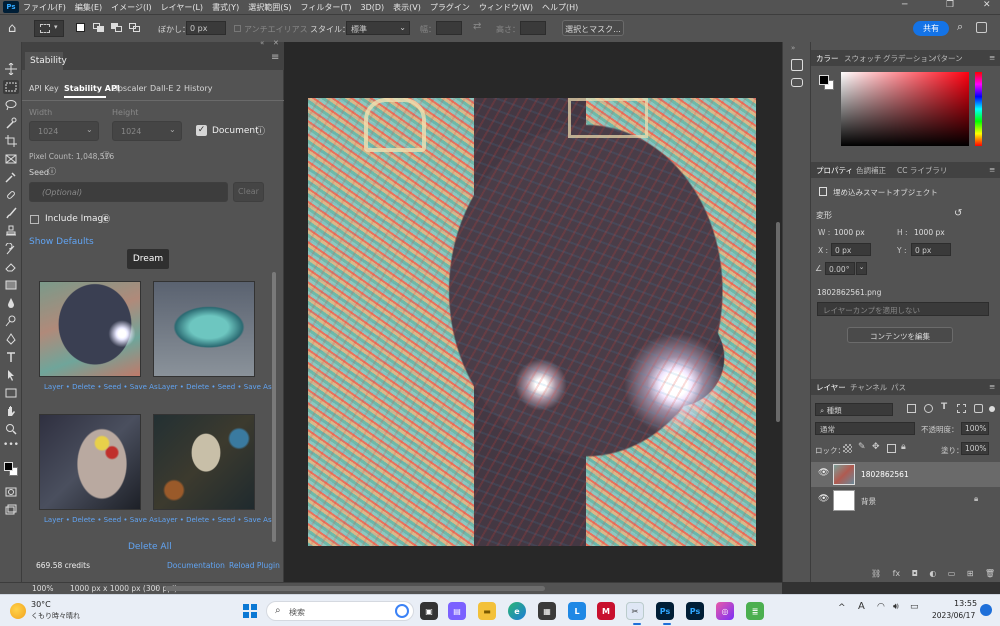 The image size is (1000, 626). Describe the element at coordinates (98, 27) in the screenshot. I see `add-selection-icon` at that location.